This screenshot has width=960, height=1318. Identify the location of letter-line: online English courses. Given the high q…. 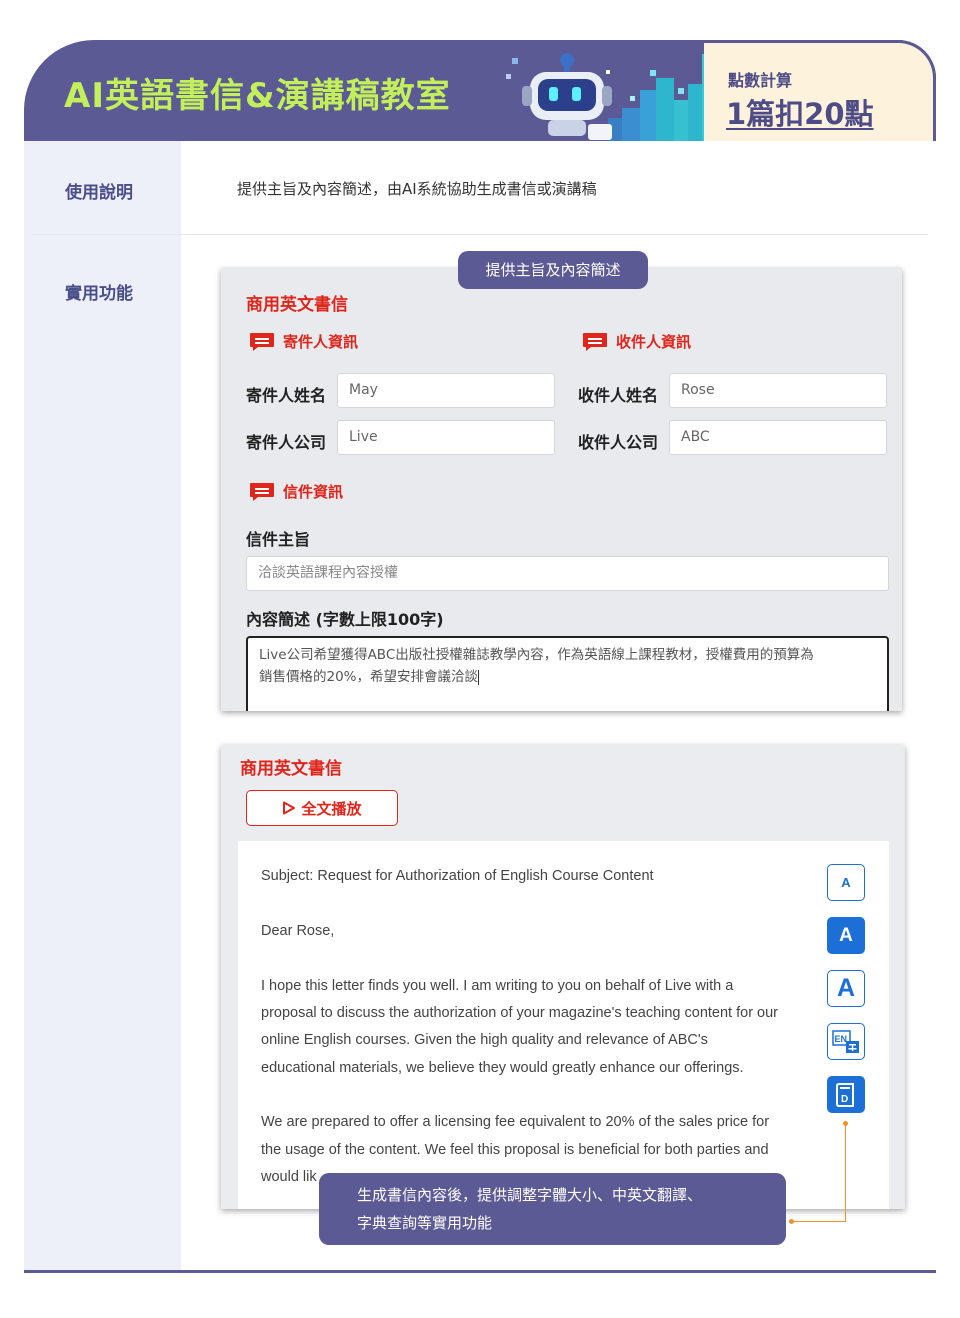
(484, 1040).